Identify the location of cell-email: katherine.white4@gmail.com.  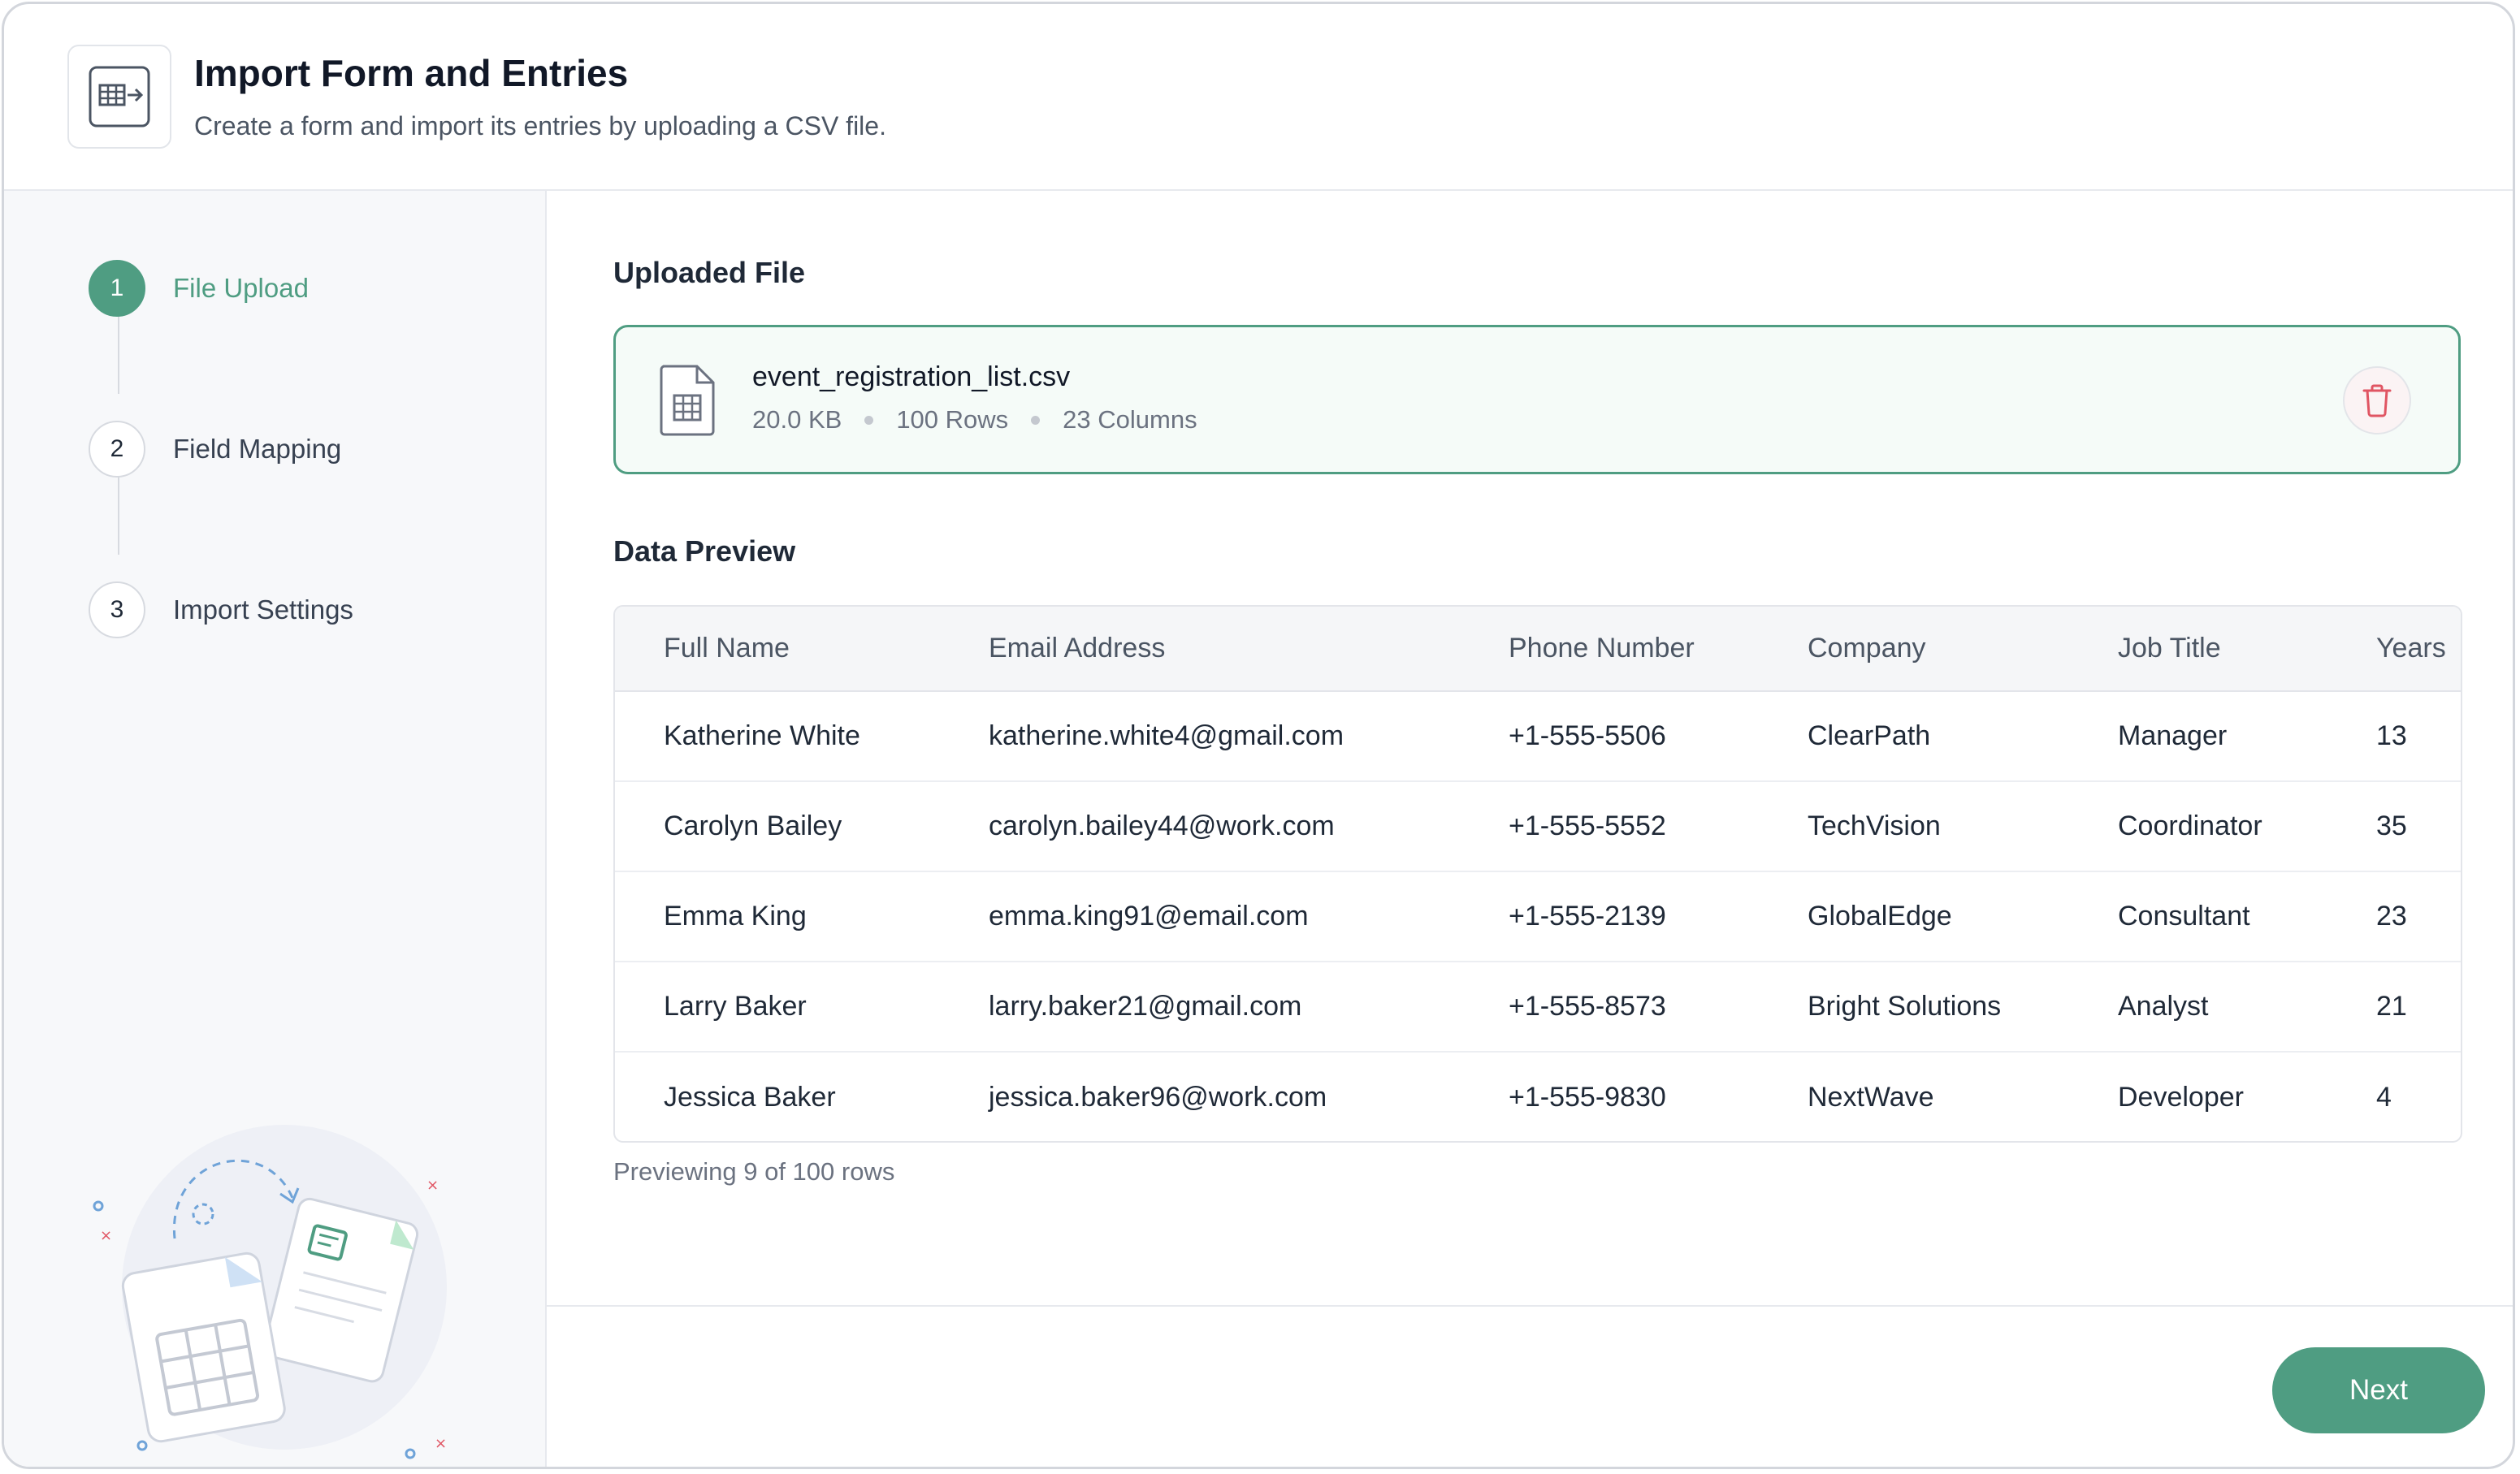
(1166, 735).